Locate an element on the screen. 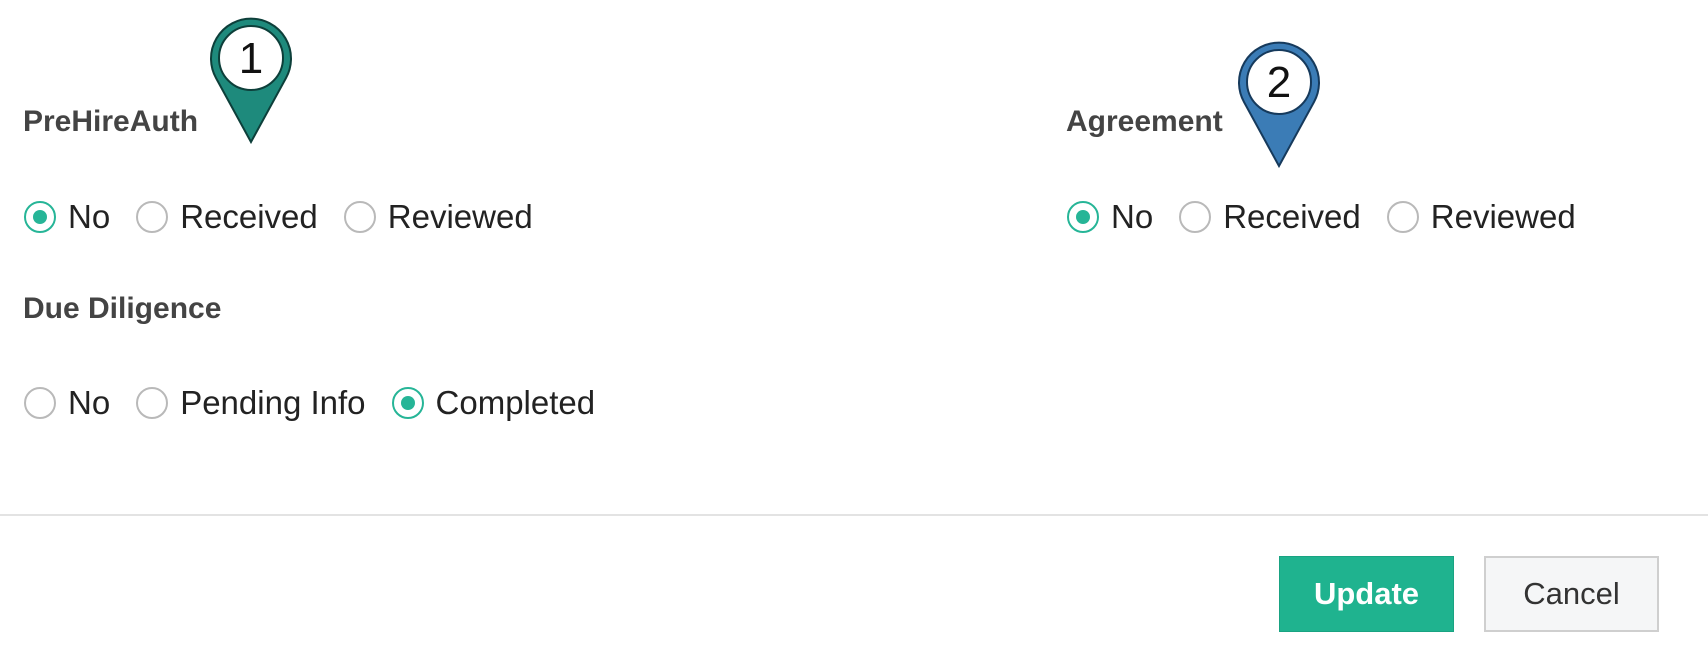 This screenshot has height=647, width=1708. due-diligence-option-pending-info: Pending Info is located at coordinates (251, 403).